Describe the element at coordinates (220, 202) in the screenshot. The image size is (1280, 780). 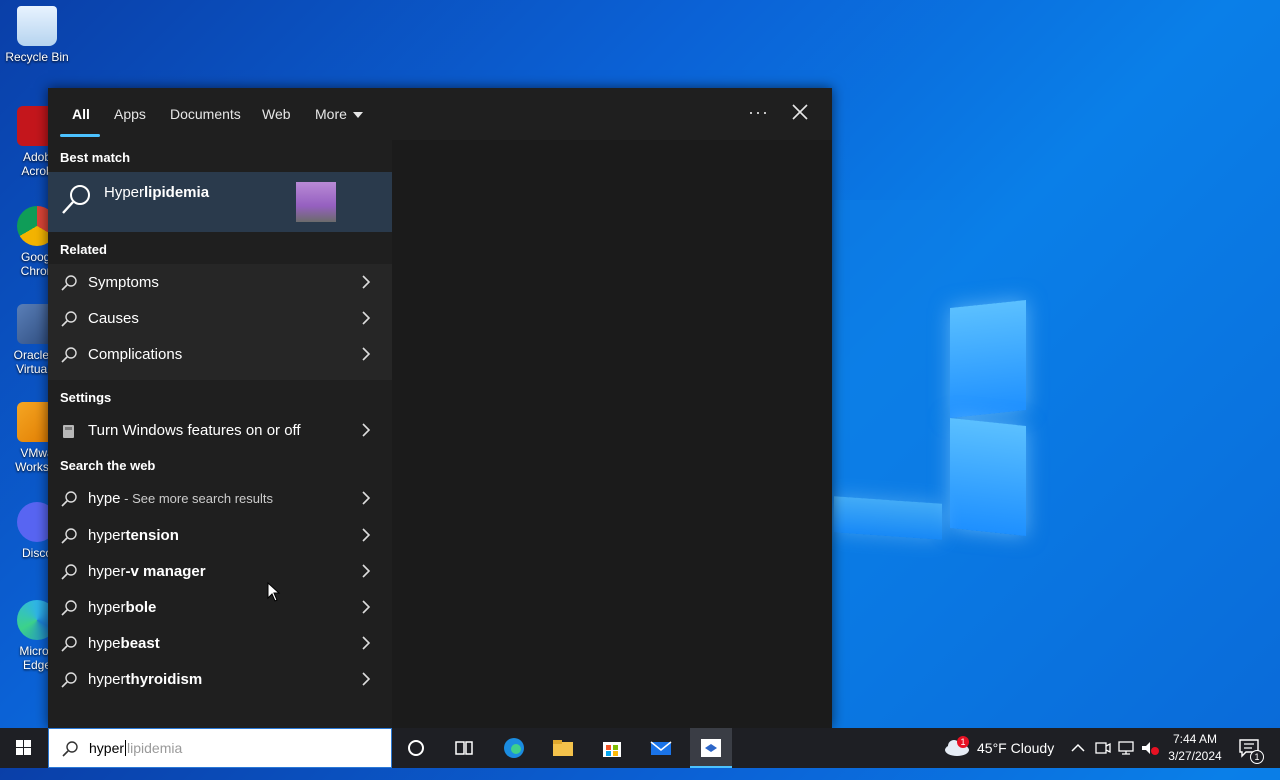
I see `best-match-item: Hyperlipidemia` at that location.